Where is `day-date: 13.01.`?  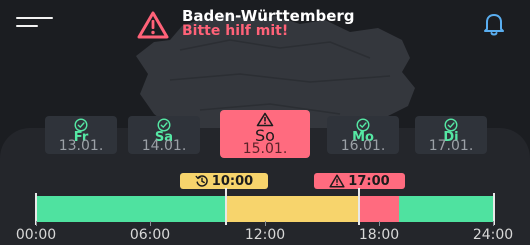 day-date: 13.01. is located at coordinates (81, 146).